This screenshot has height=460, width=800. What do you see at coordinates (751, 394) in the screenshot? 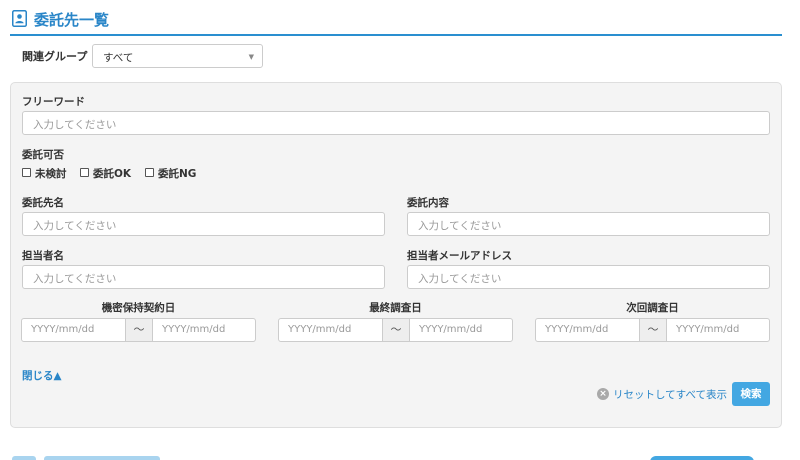
I see `search-button: 検索` at bounding box center [751, 394].